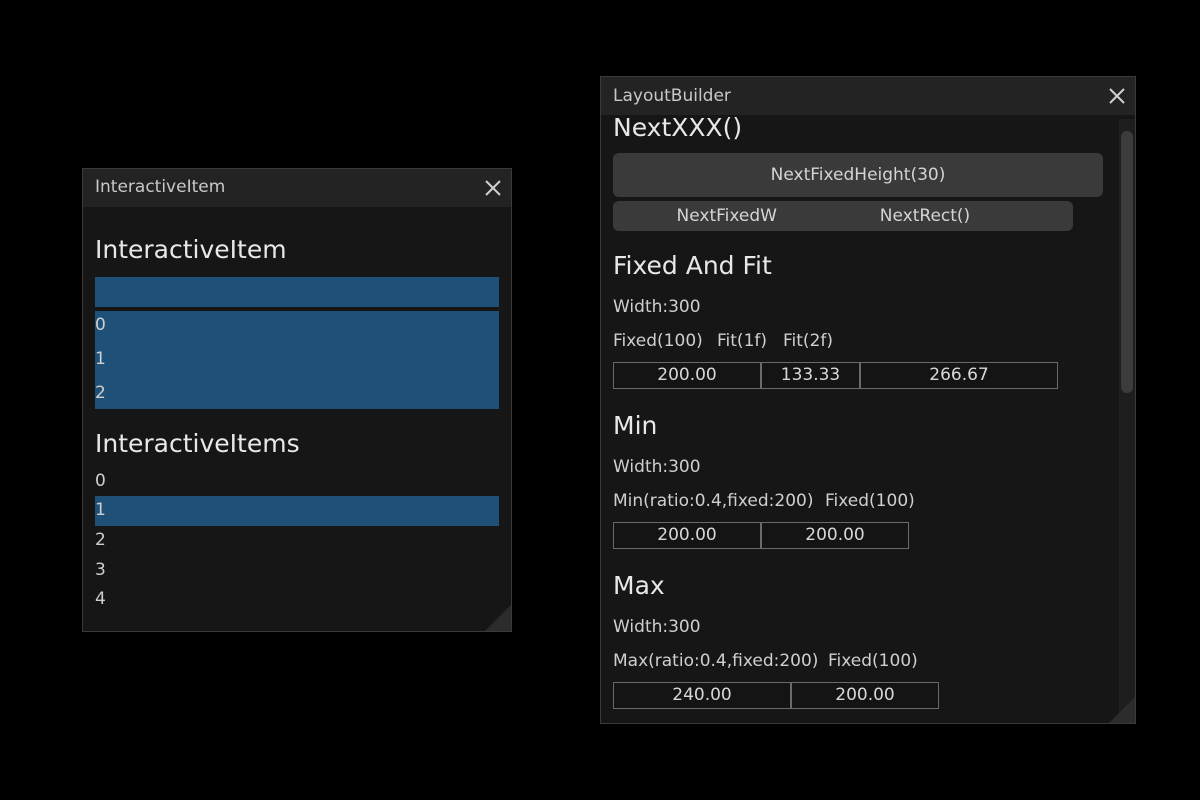  Describe the element at coordinates (692, 265) in the screenshot. I see `section-heading-fixed-fit: Fixed And Fit` at that location.